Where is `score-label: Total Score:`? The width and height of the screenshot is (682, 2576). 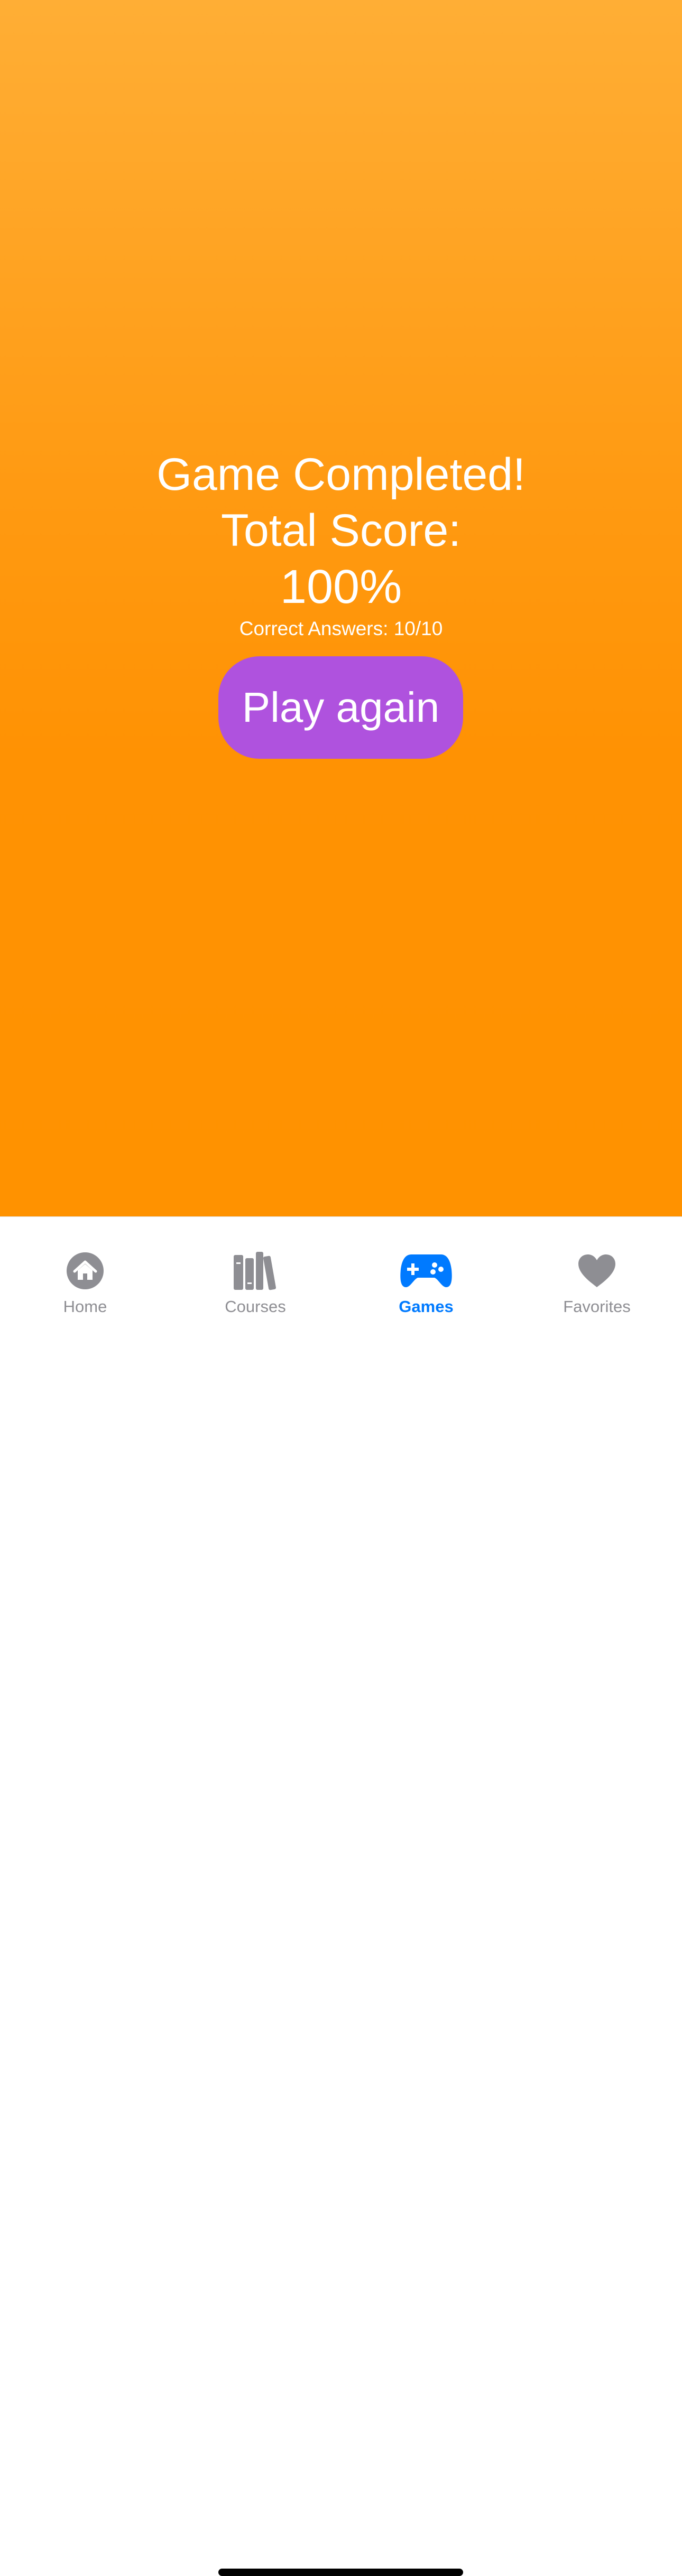 score-label: Total Score: is located at coordinates (341, 530).